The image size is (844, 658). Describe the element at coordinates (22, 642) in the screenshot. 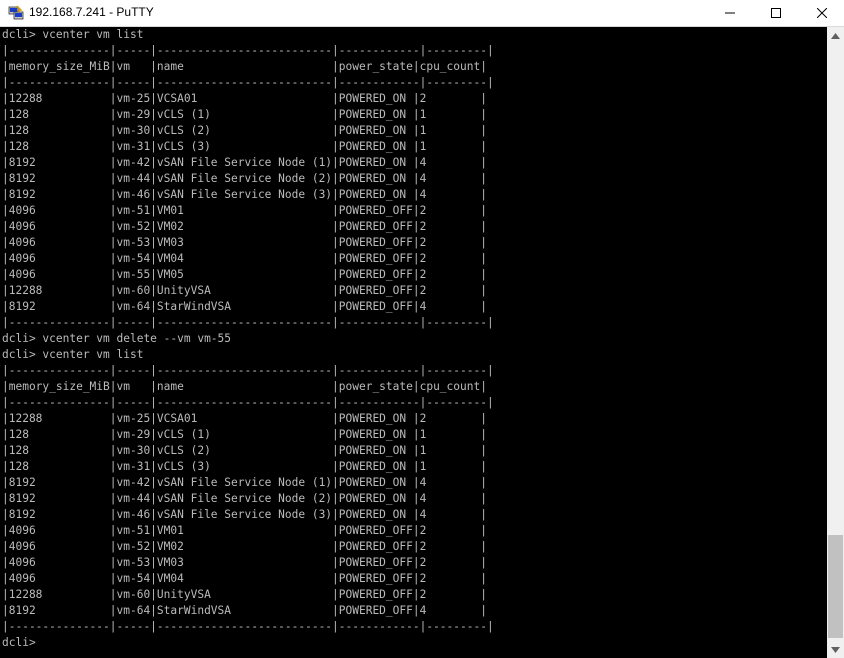

I see `terminal-line: dcli>` at that location.